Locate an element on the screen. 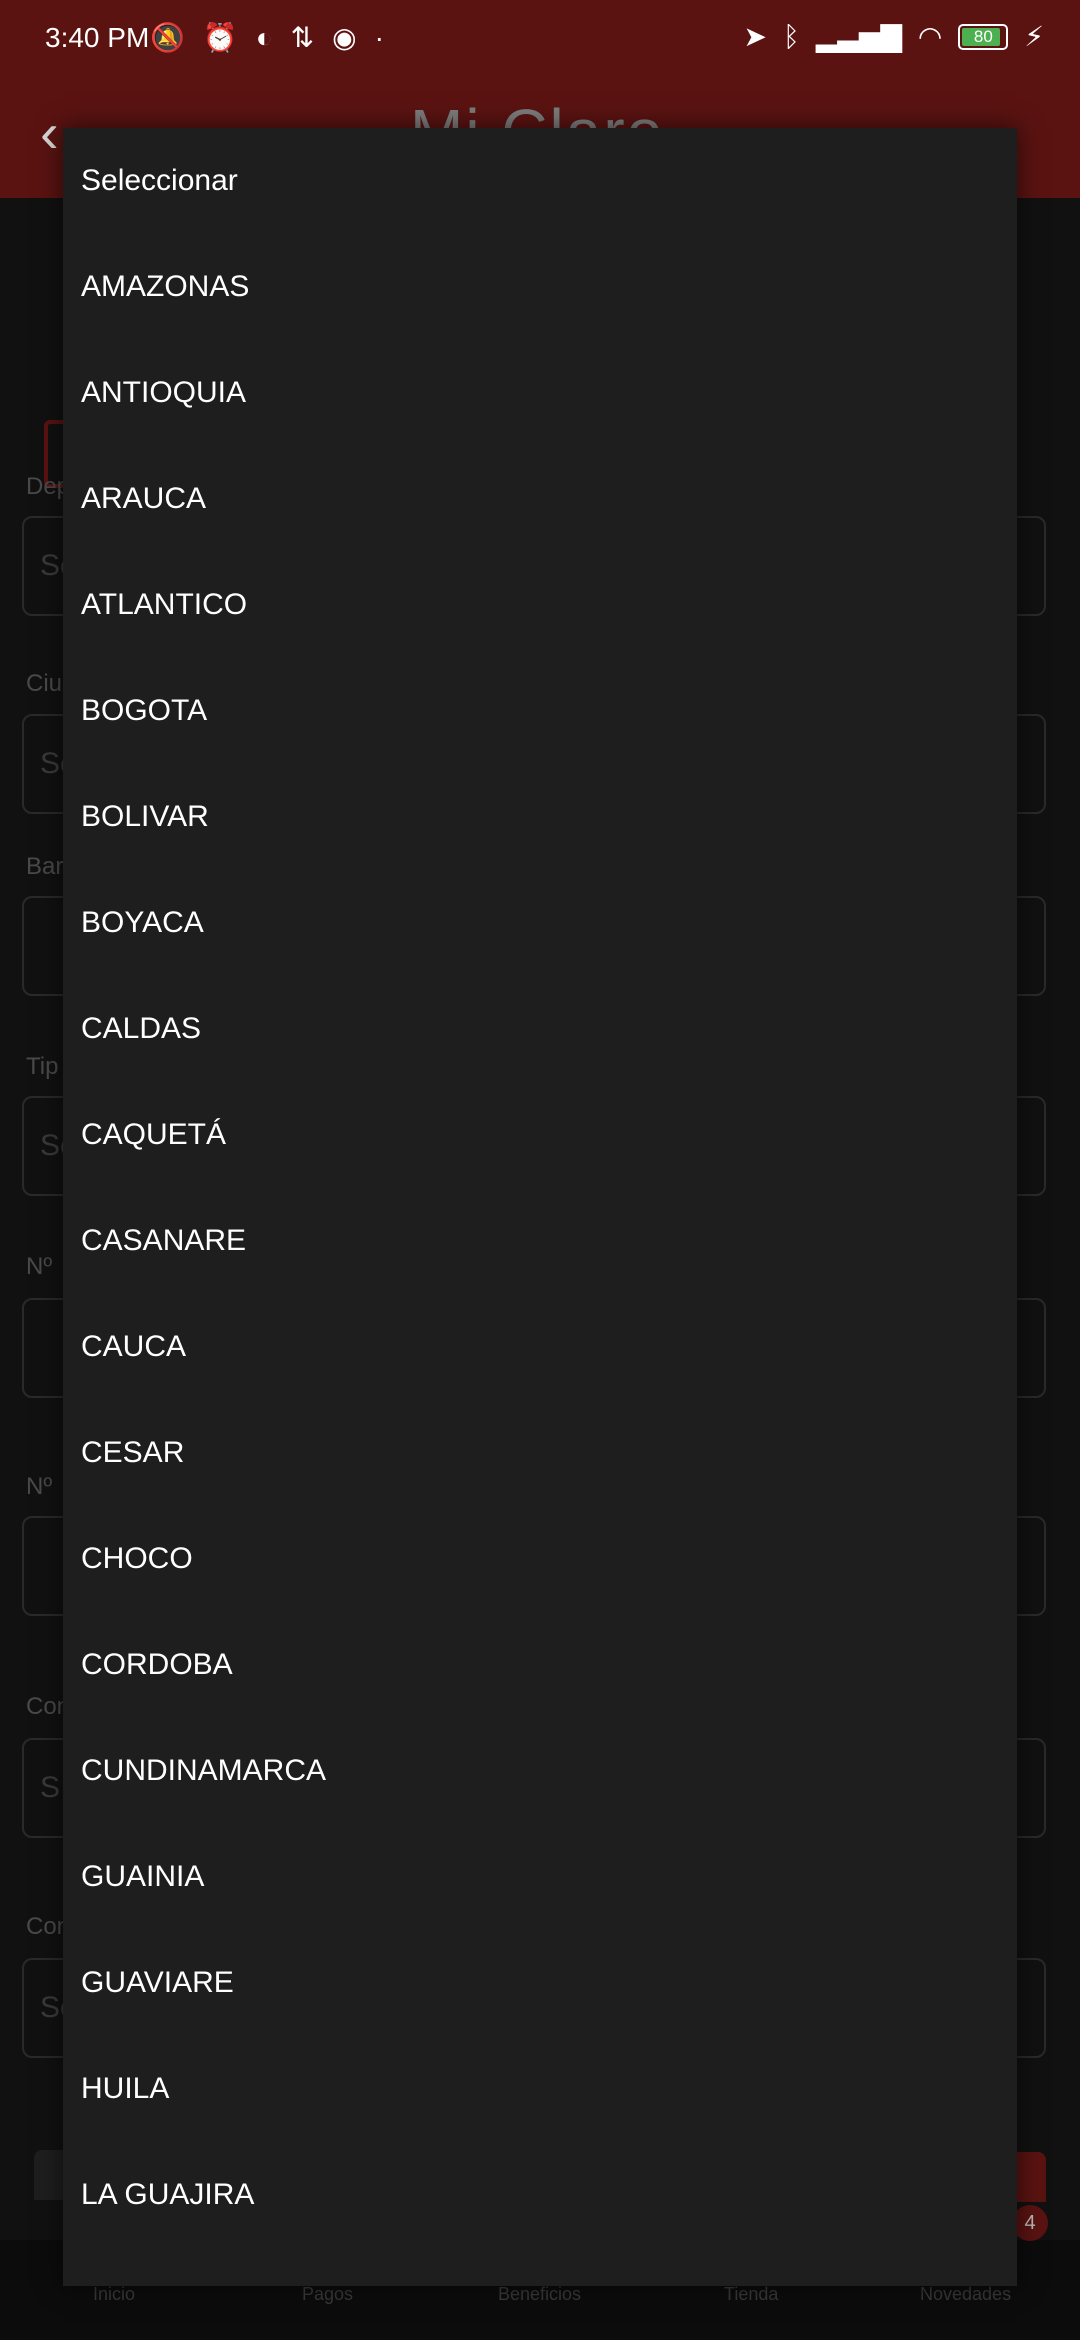 The width and height of the screenshot is (1080, 2340). option-antioquia: ANTIOQUIA is located at coordinates (540, 393).